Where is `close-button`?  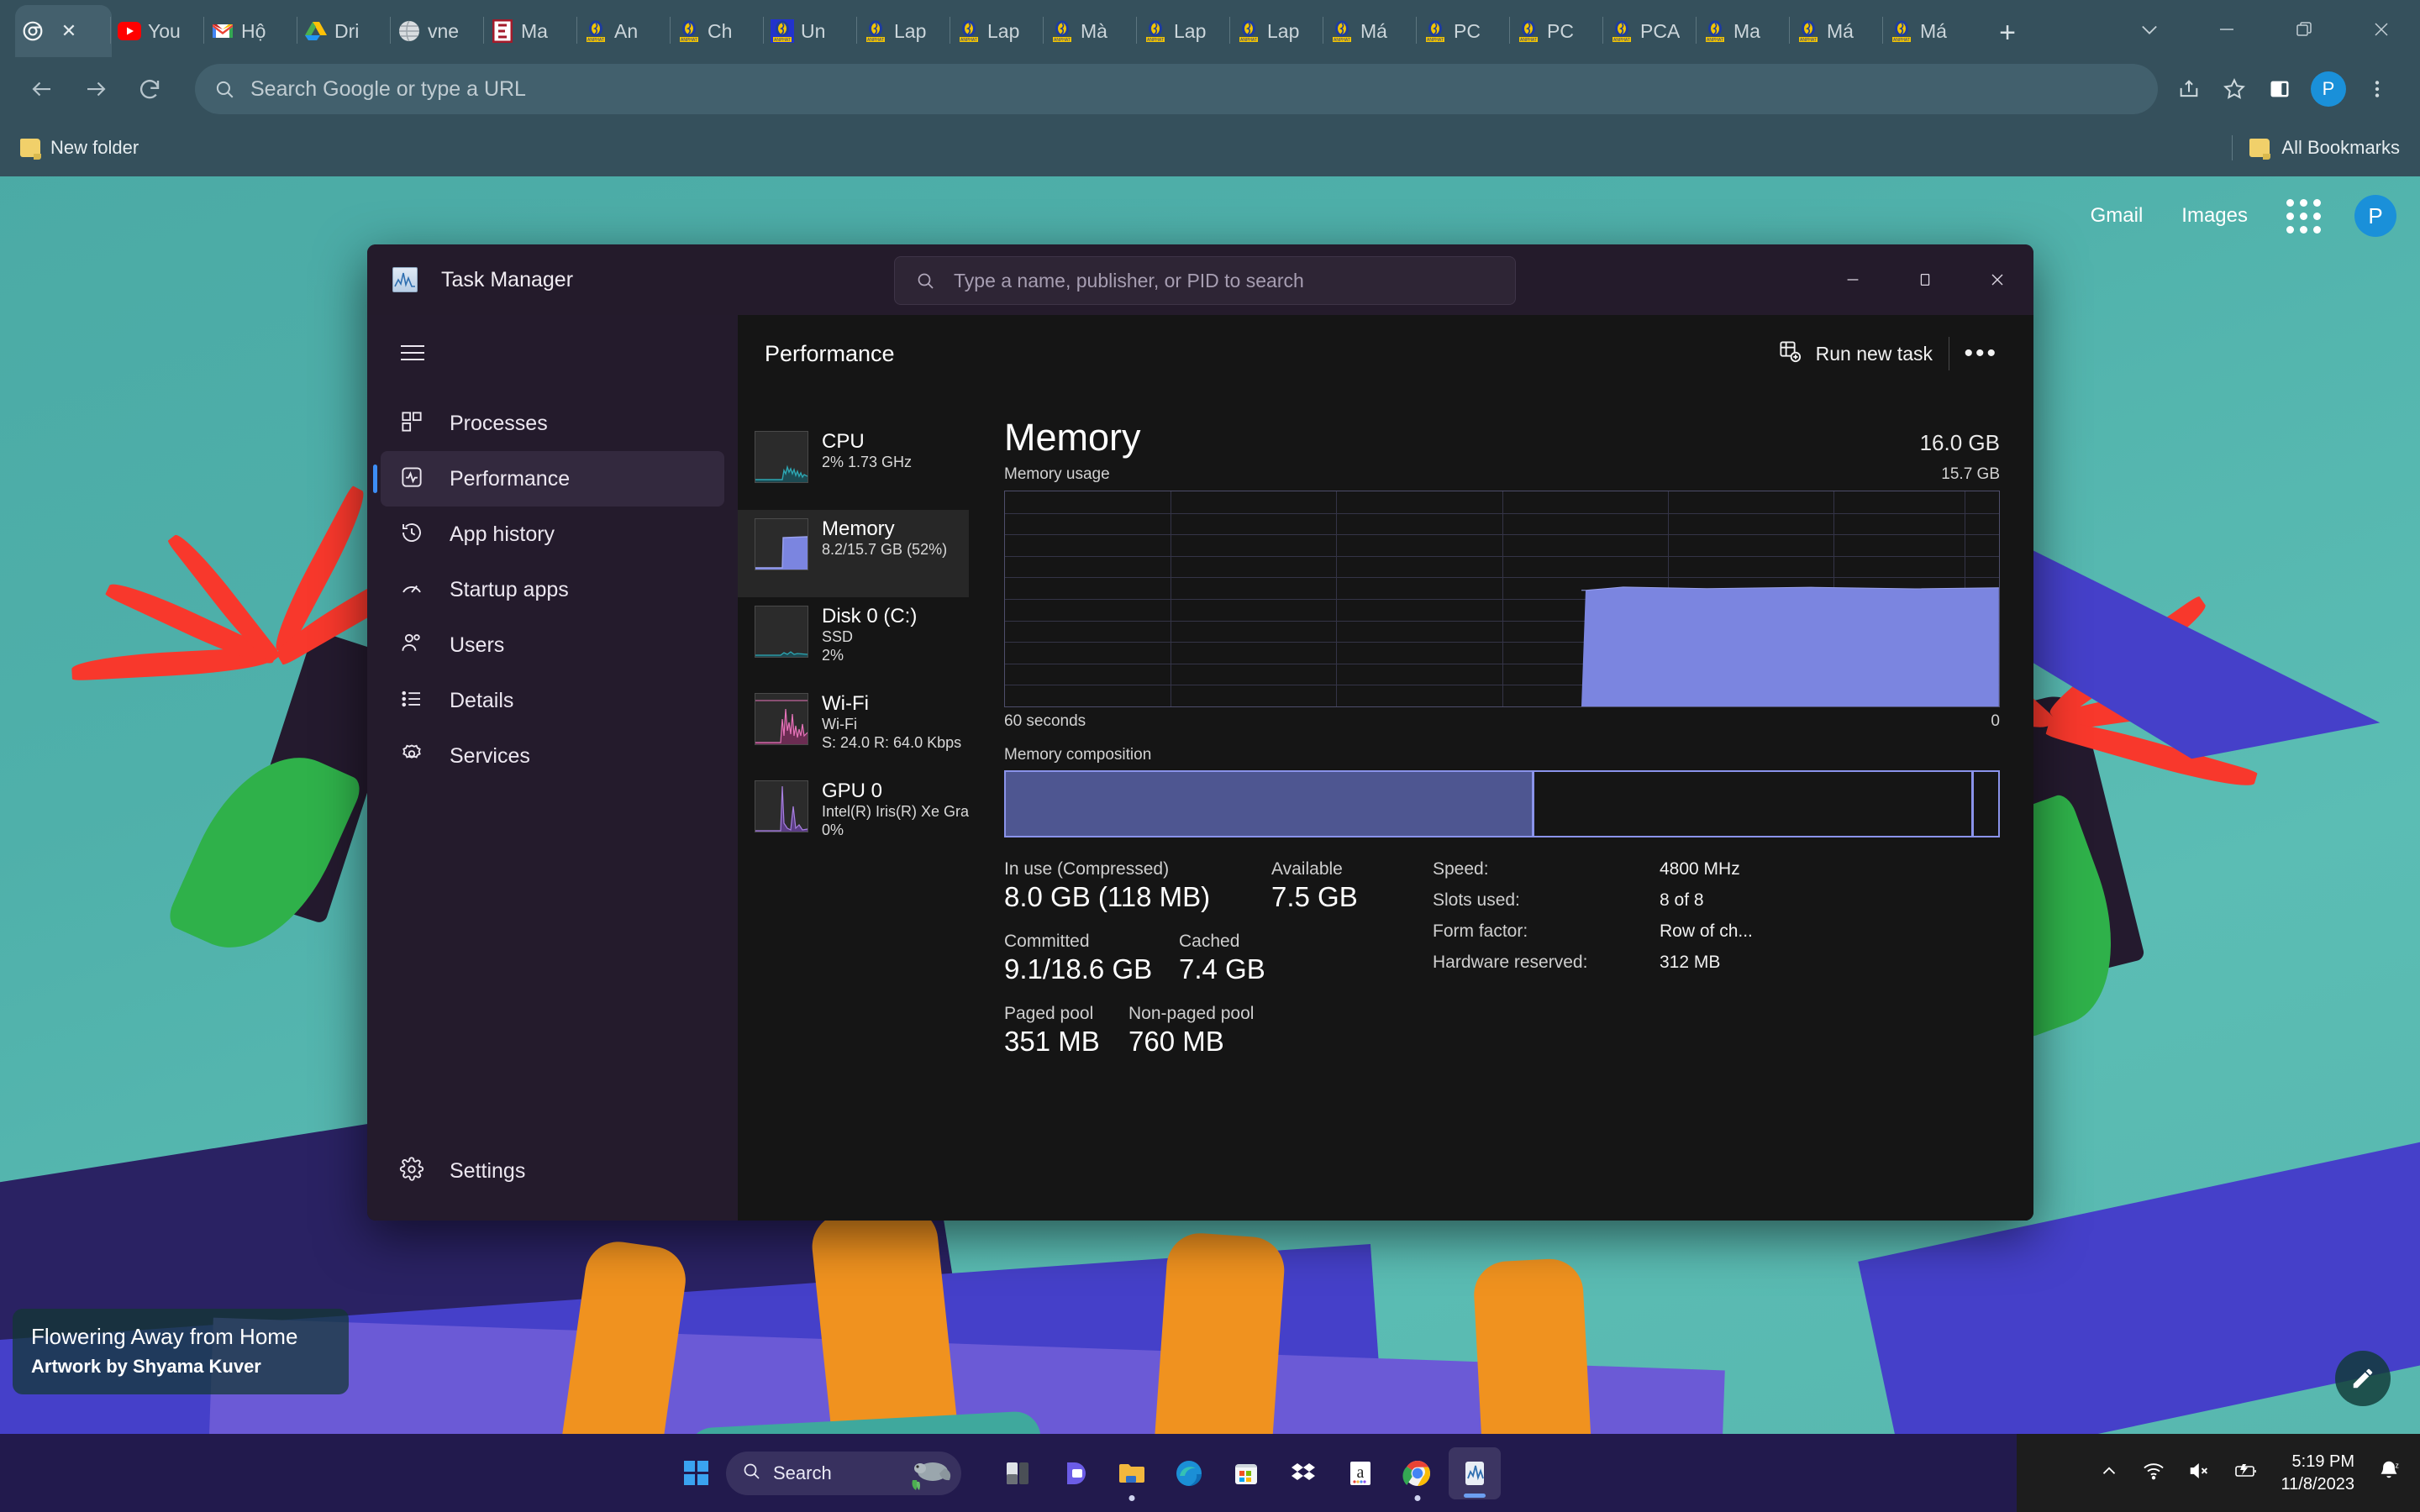 close-button is located at coordinates (2382, 29).